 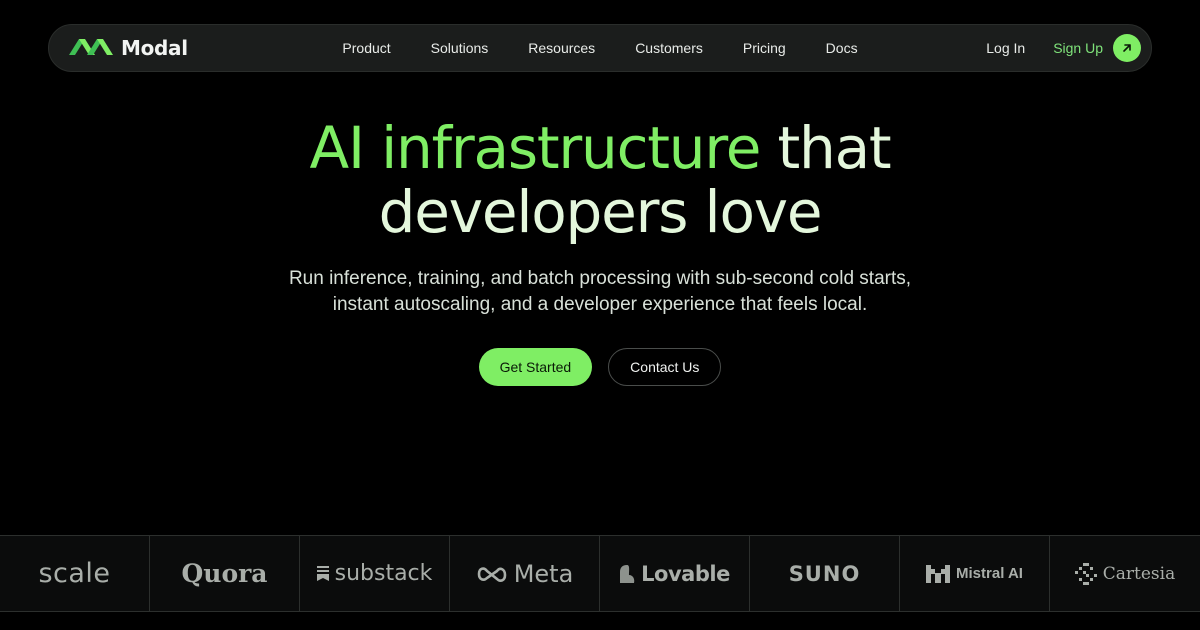 I want to click on login-link: Log In, so click(x=1005, y=48).